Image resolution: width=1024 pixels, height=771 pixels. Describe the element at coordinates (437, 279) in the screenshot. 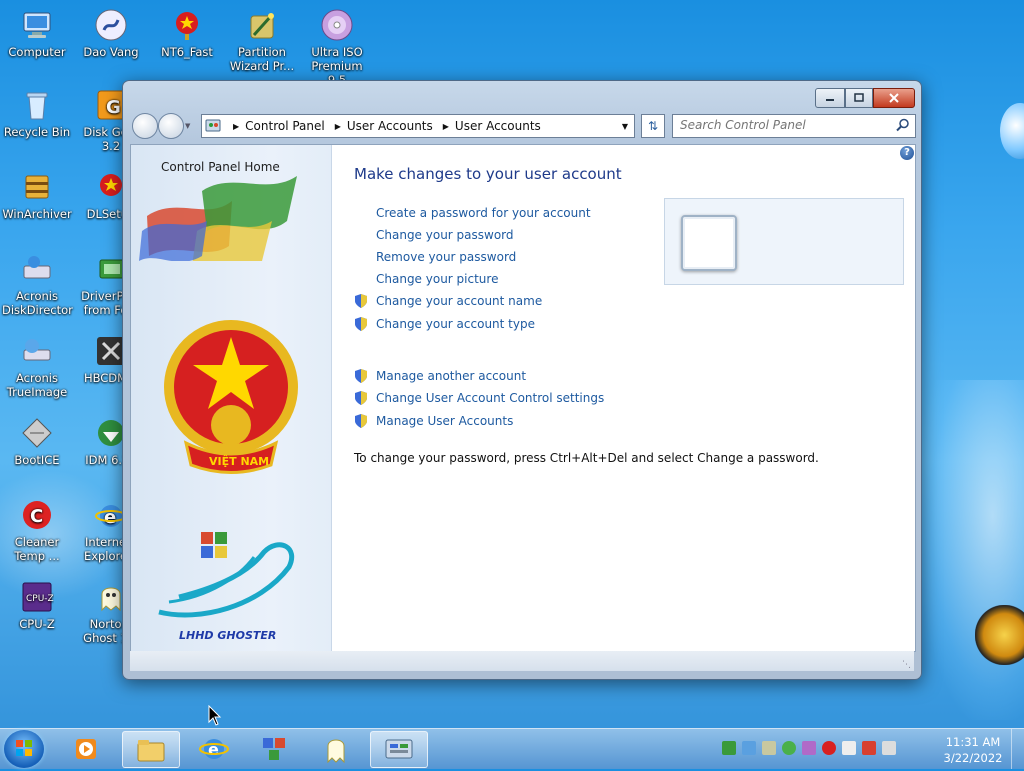

I see `change-picture-link: Change your picture` at that location.